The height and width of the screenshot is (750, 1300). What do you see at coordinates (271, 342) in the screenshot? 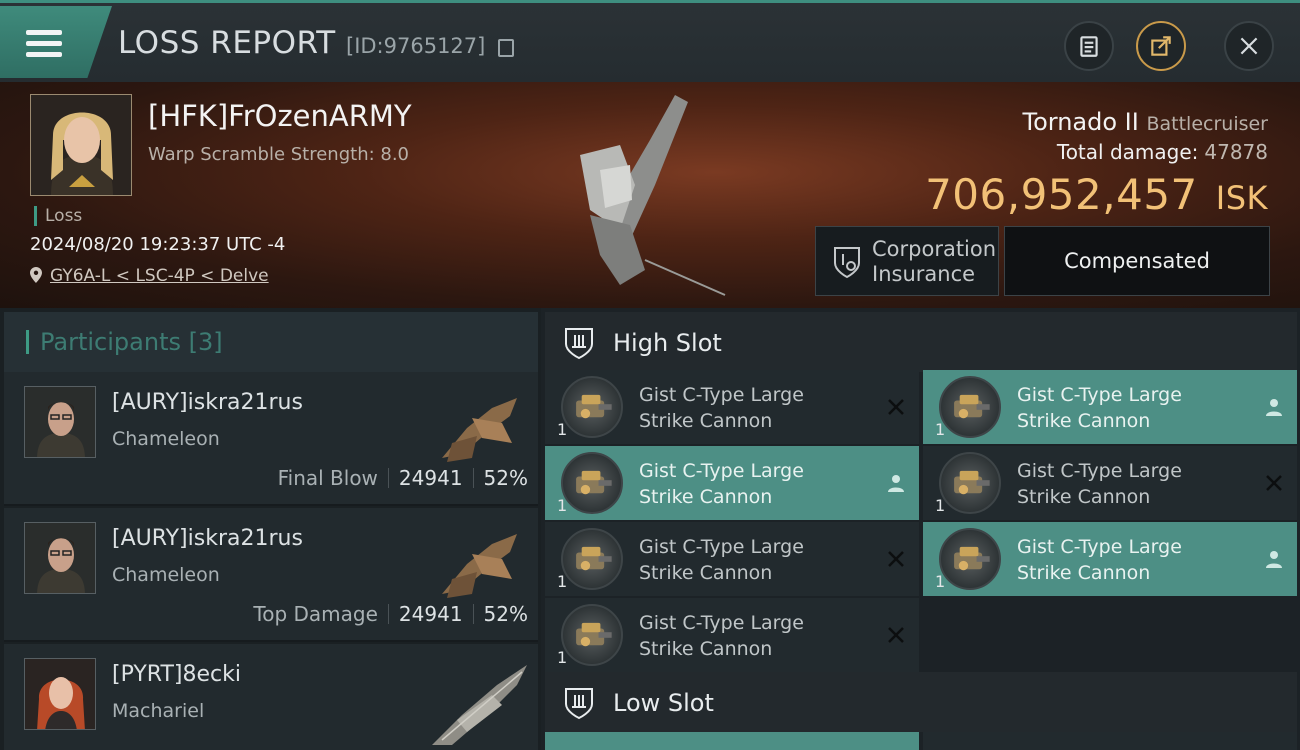
I see `participants-header: Participants [3]` at bounding box center [271, 342].